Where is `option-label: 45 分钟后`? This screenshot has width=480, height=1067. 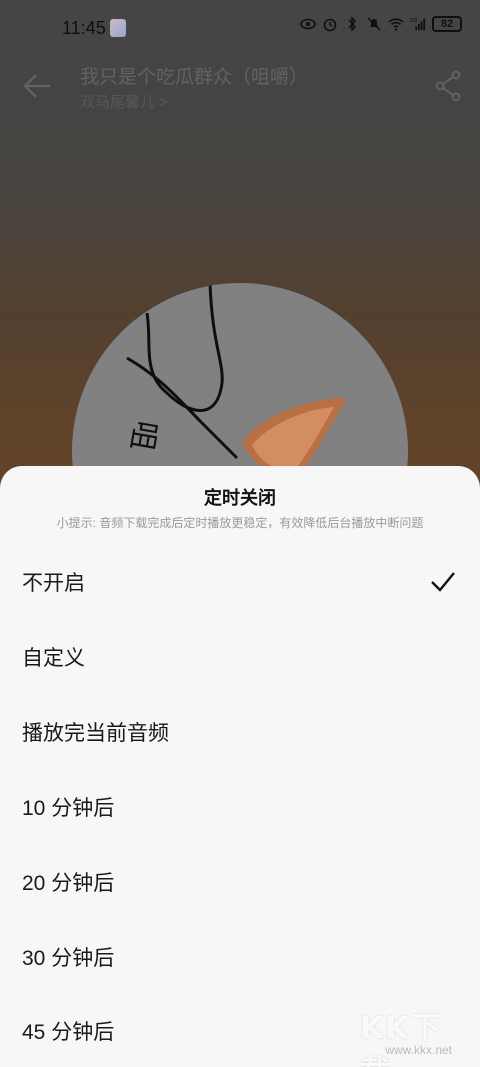 option-label: 45 分钟后 is located at coordinates (68, 1032).